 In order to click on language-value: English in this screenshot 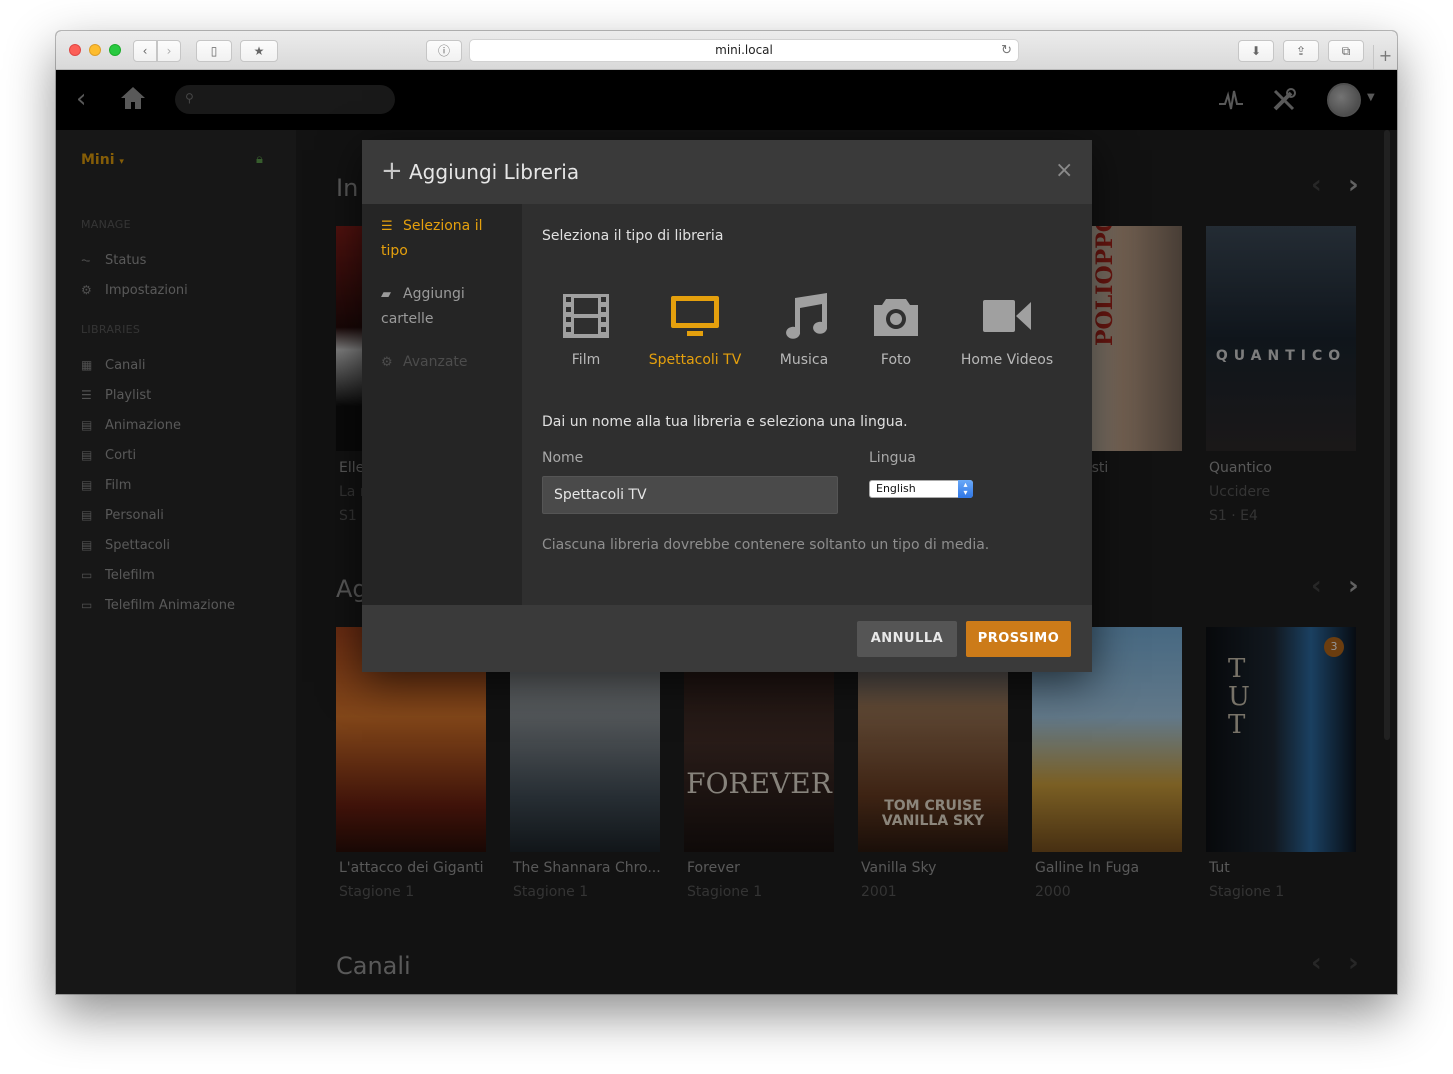, I will do `click(896, 488)`.